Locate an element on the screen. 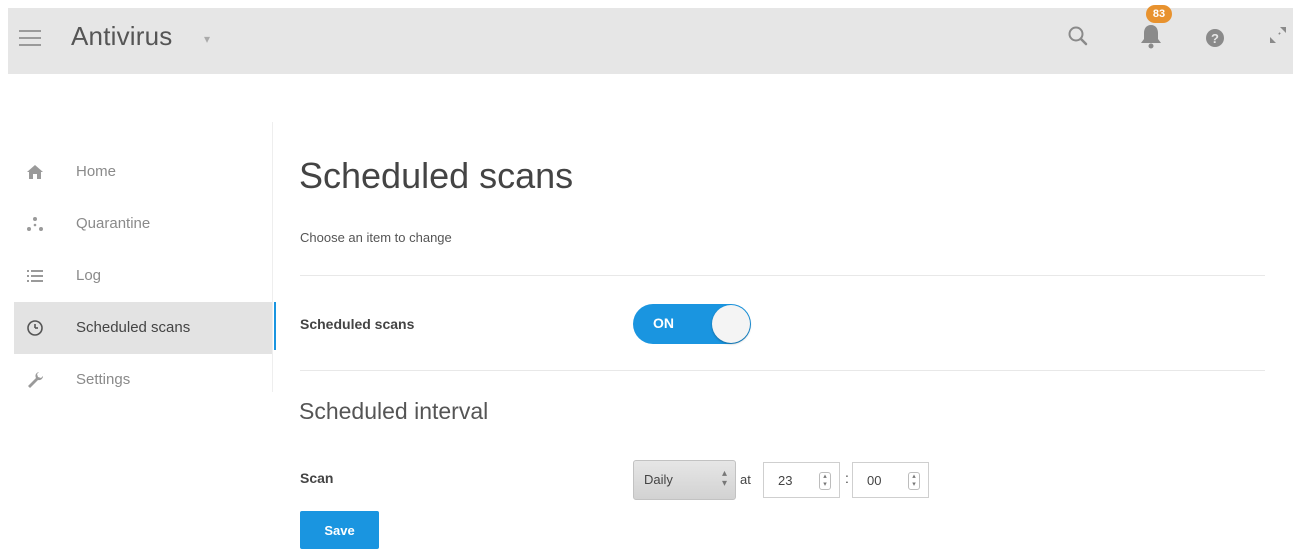 This screenshot has height=549, width=1293. sidebar-item-label: Settings is located at coordinates (103, 379).